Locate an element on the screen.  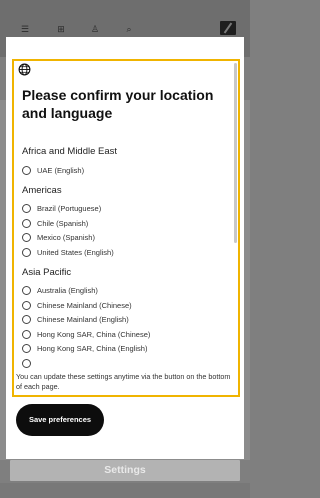
scrollbar-thumb is located at coordinates (235, 153).